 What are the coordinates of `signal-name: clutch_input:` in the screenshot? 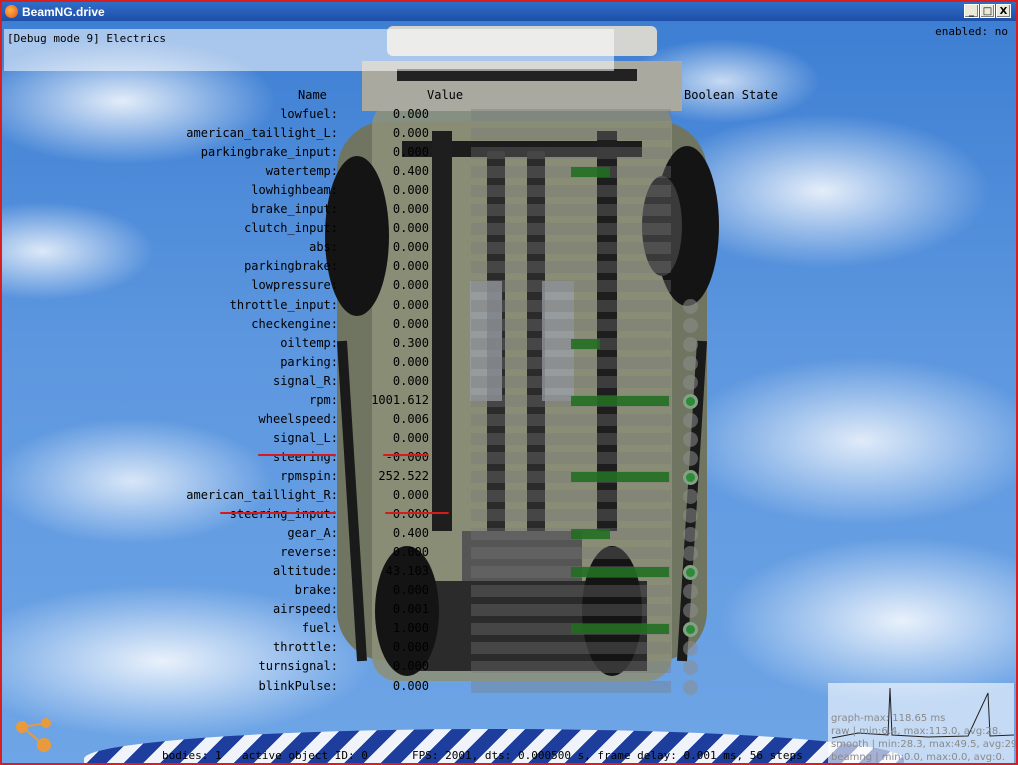 It's located at (291, 228).